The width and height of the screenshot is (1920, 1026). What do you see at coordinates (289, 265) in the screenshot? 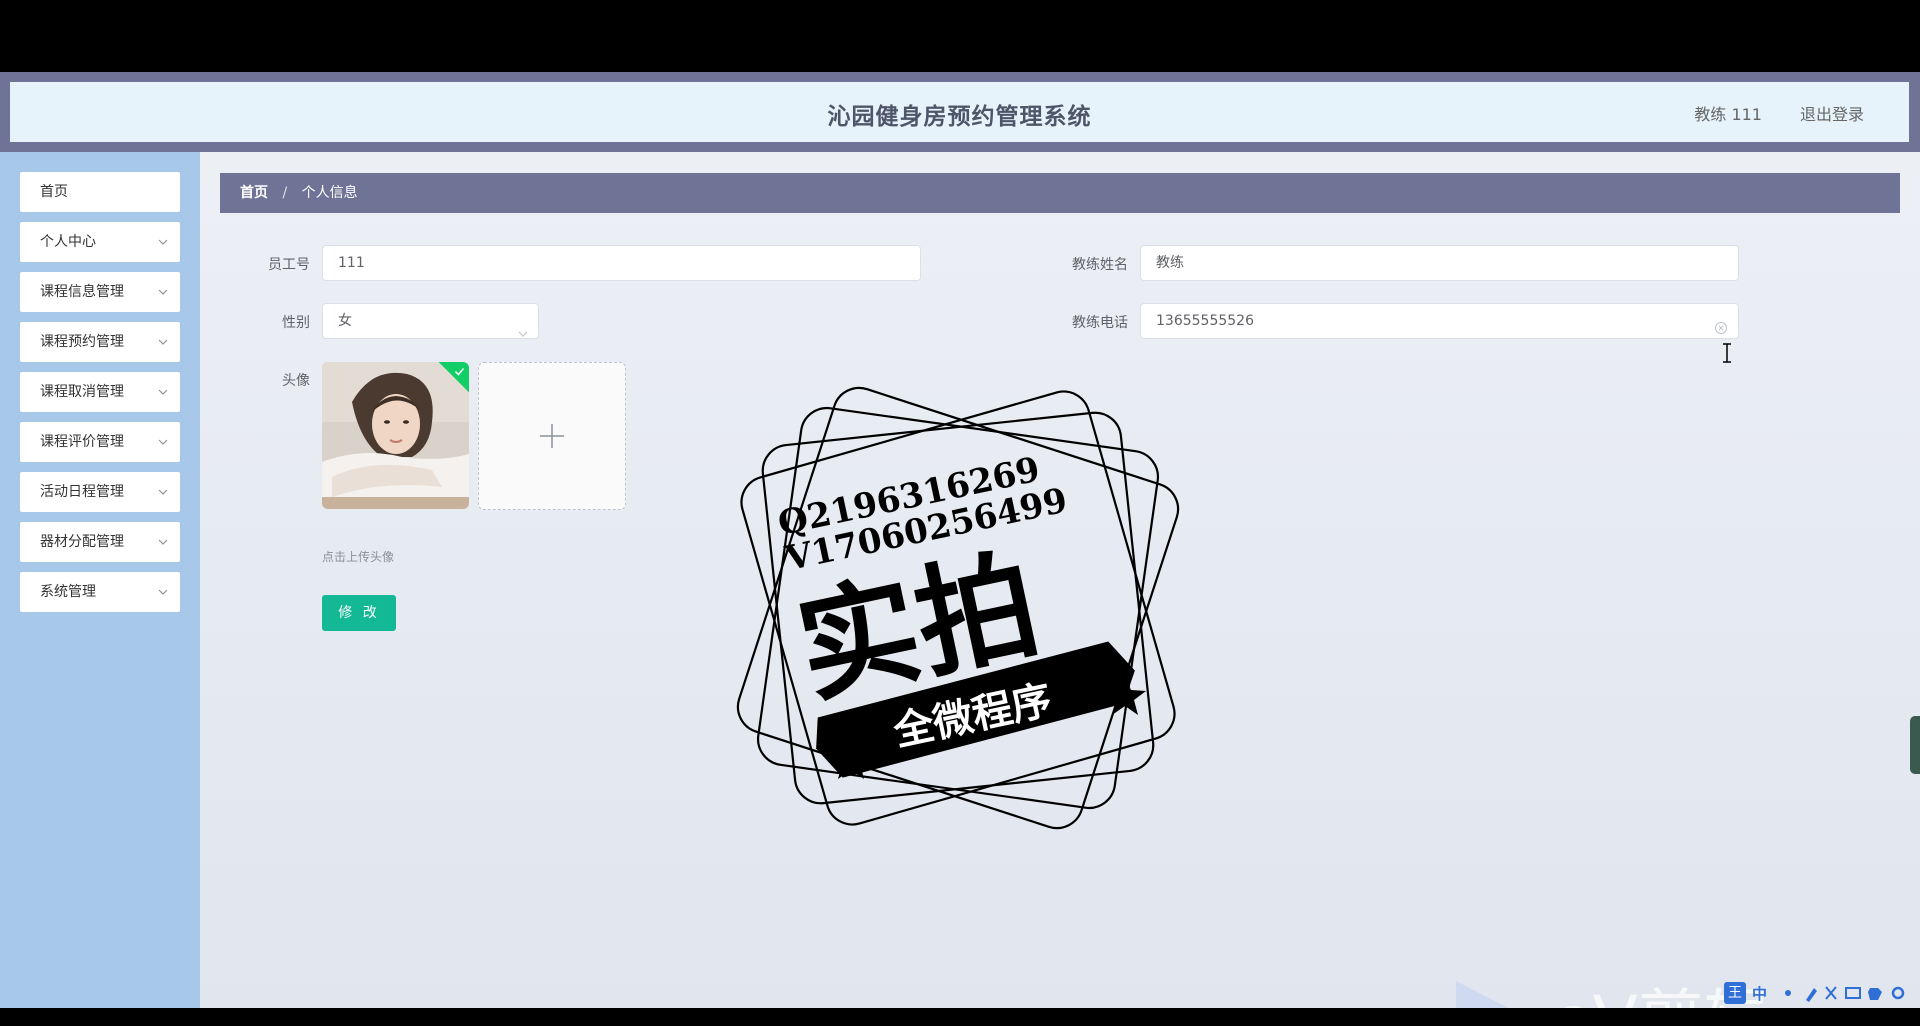
I see `employee-id-label: 员工号` at bounding box center [289, 265].